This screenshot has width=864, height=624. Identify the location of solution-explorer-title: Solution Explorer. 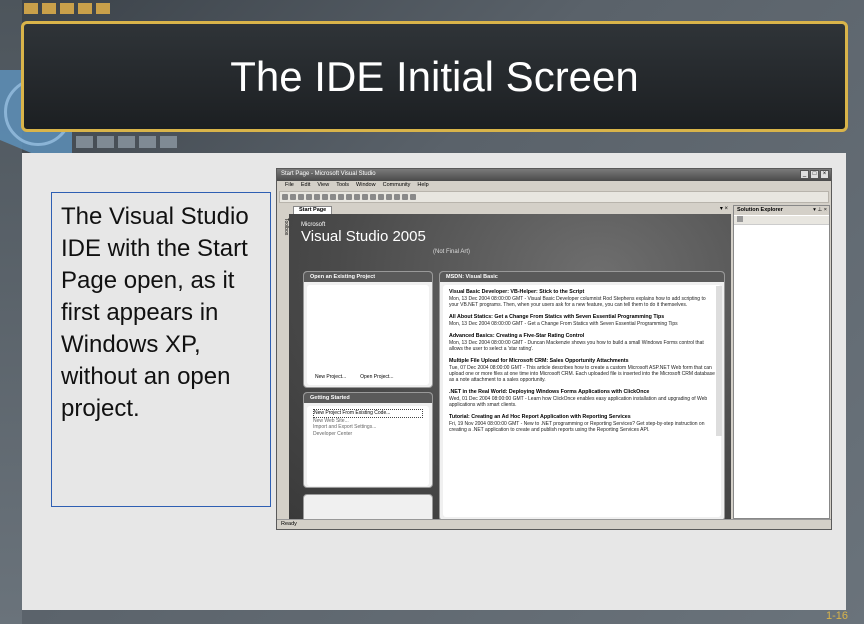
(760, 210).